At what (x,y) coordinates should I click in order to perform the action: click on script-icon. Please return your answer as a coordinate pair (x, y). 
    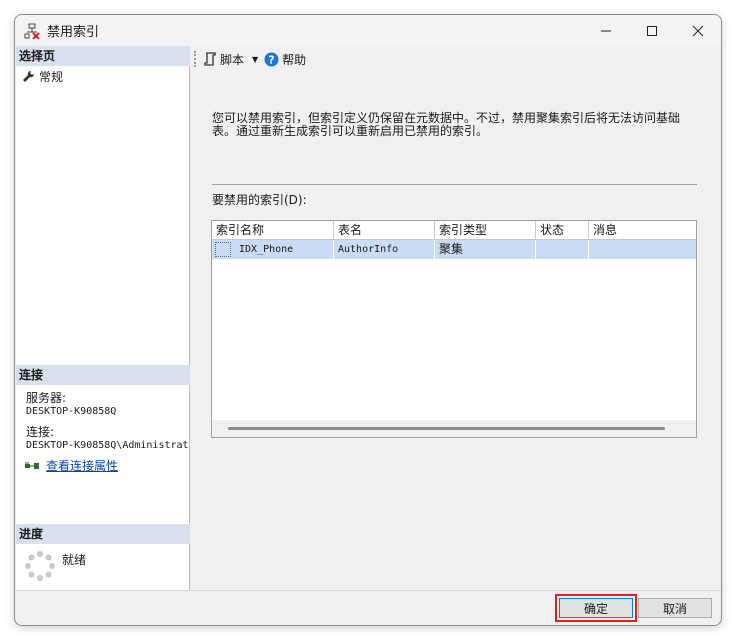
    Looking at the image, I should click on (210, 59).